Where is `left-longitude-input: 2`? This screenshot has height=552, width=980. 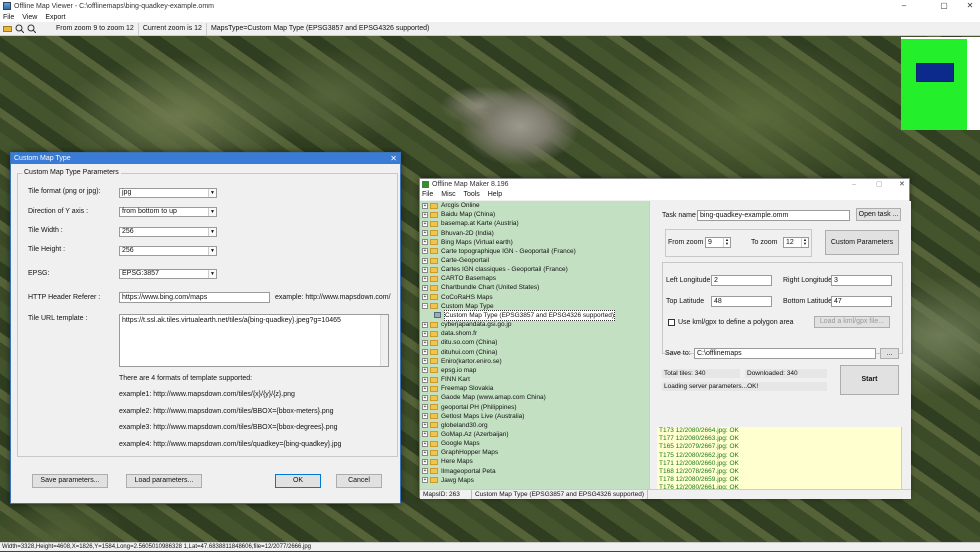
left-longitude-input: 2 is located at coordinates (741, 280).